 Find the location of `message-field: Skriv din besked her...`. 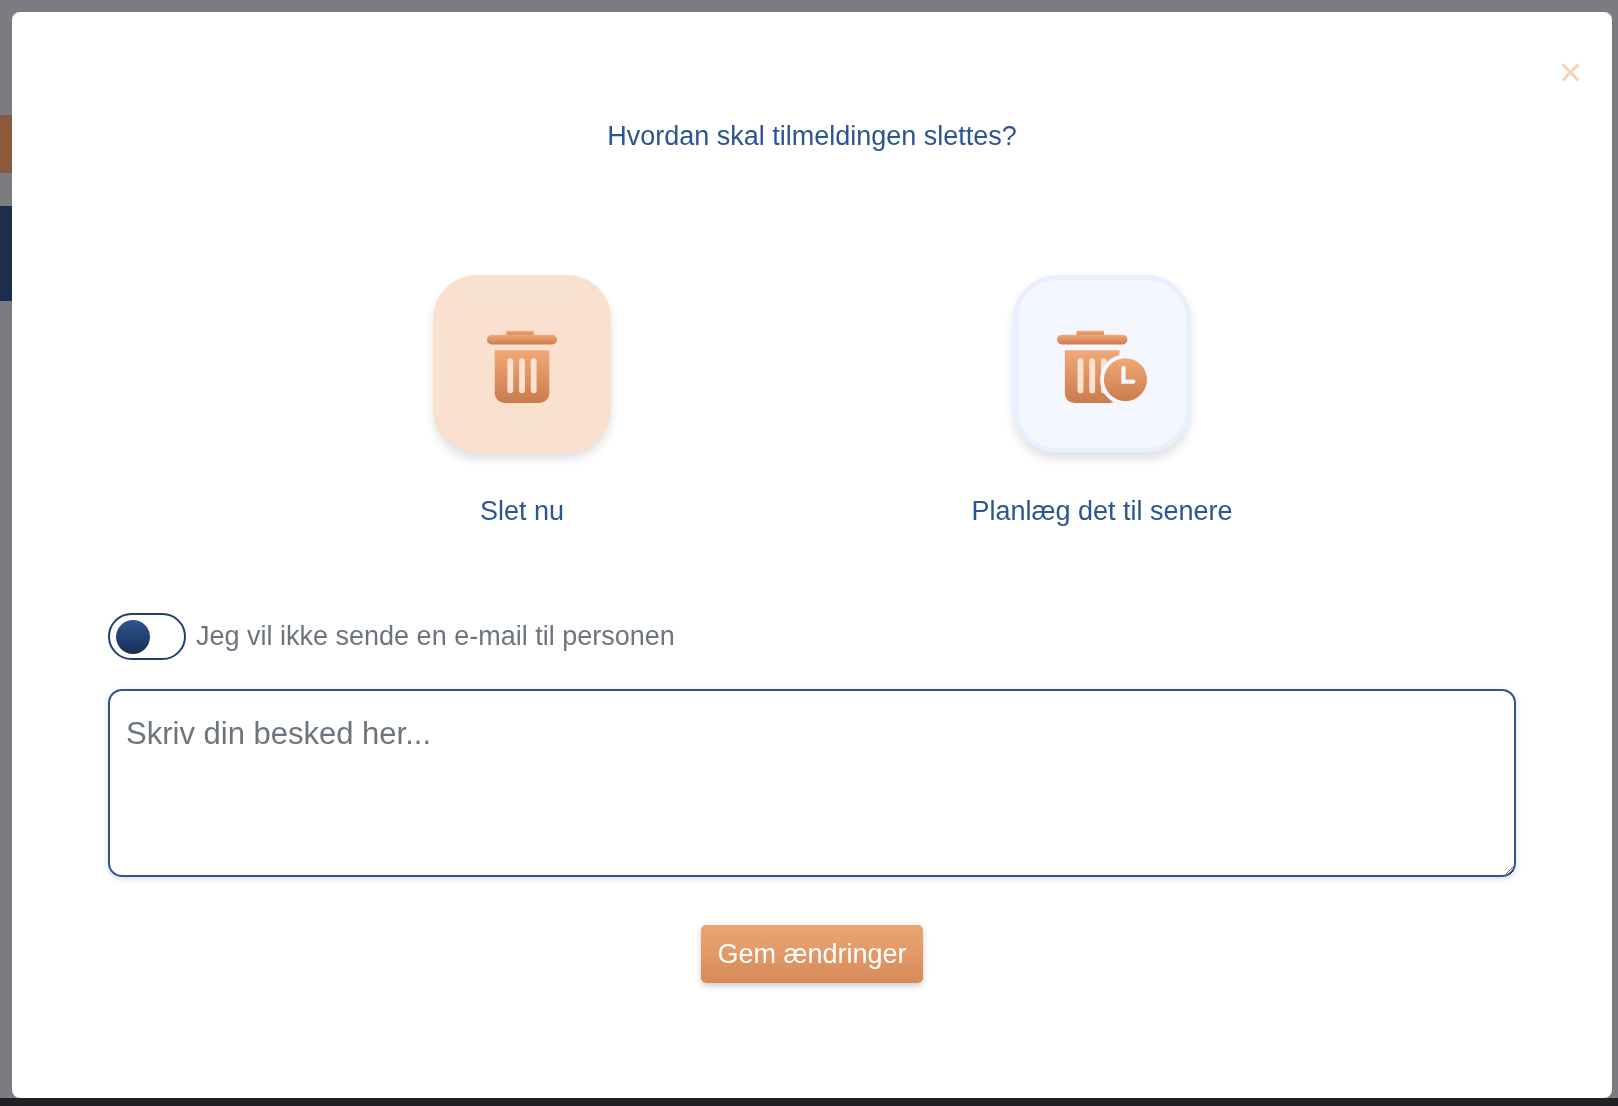

message-field: Skriv din besked her... is located at coordinates (812, 783).